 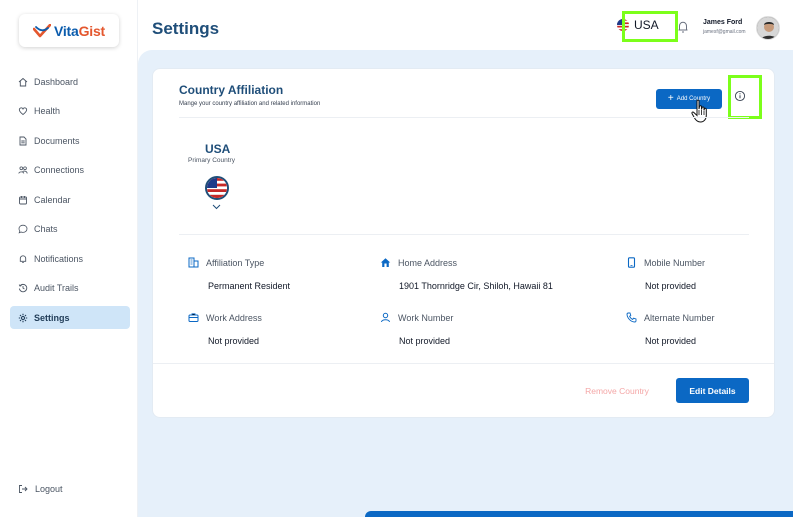 What do you see at coordinates (92, 30) in the screenshot?
I see `logo-text-gist: Gist` at bounding box center [92, 30].